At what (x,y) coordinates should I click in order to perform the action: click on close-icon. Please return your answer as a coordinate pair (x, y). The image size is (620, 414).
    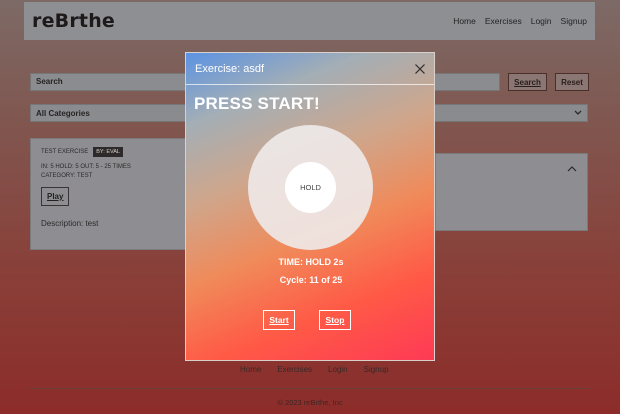
    Looking at the image, I should click on (420, 69).